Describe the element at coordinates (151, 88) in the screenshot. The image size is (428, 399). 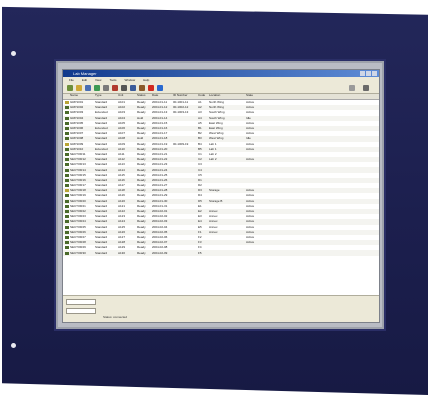
I see `stop-icon` at that location.